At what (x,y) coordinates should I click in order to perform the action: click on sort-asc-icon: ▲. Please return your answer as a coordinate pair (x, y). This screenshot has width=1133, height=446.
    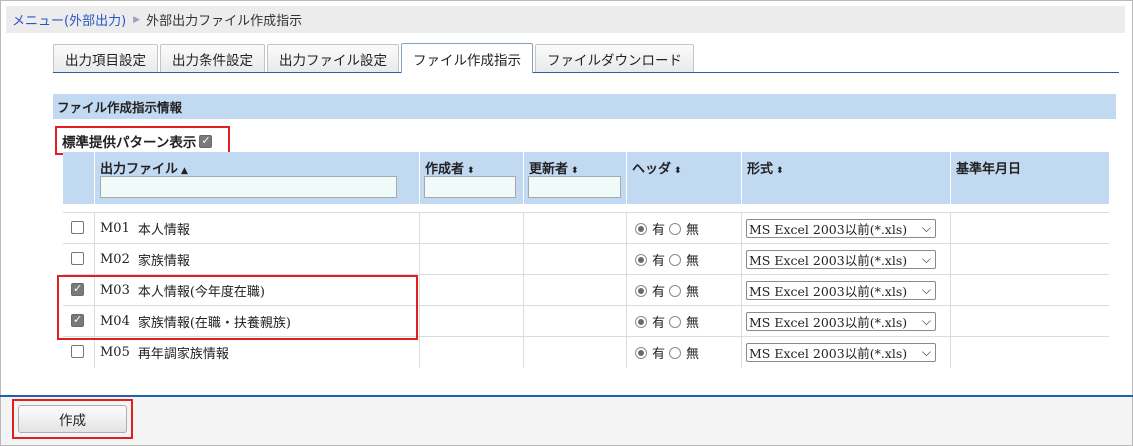
    Looking at the image, I should click on (184, 171).